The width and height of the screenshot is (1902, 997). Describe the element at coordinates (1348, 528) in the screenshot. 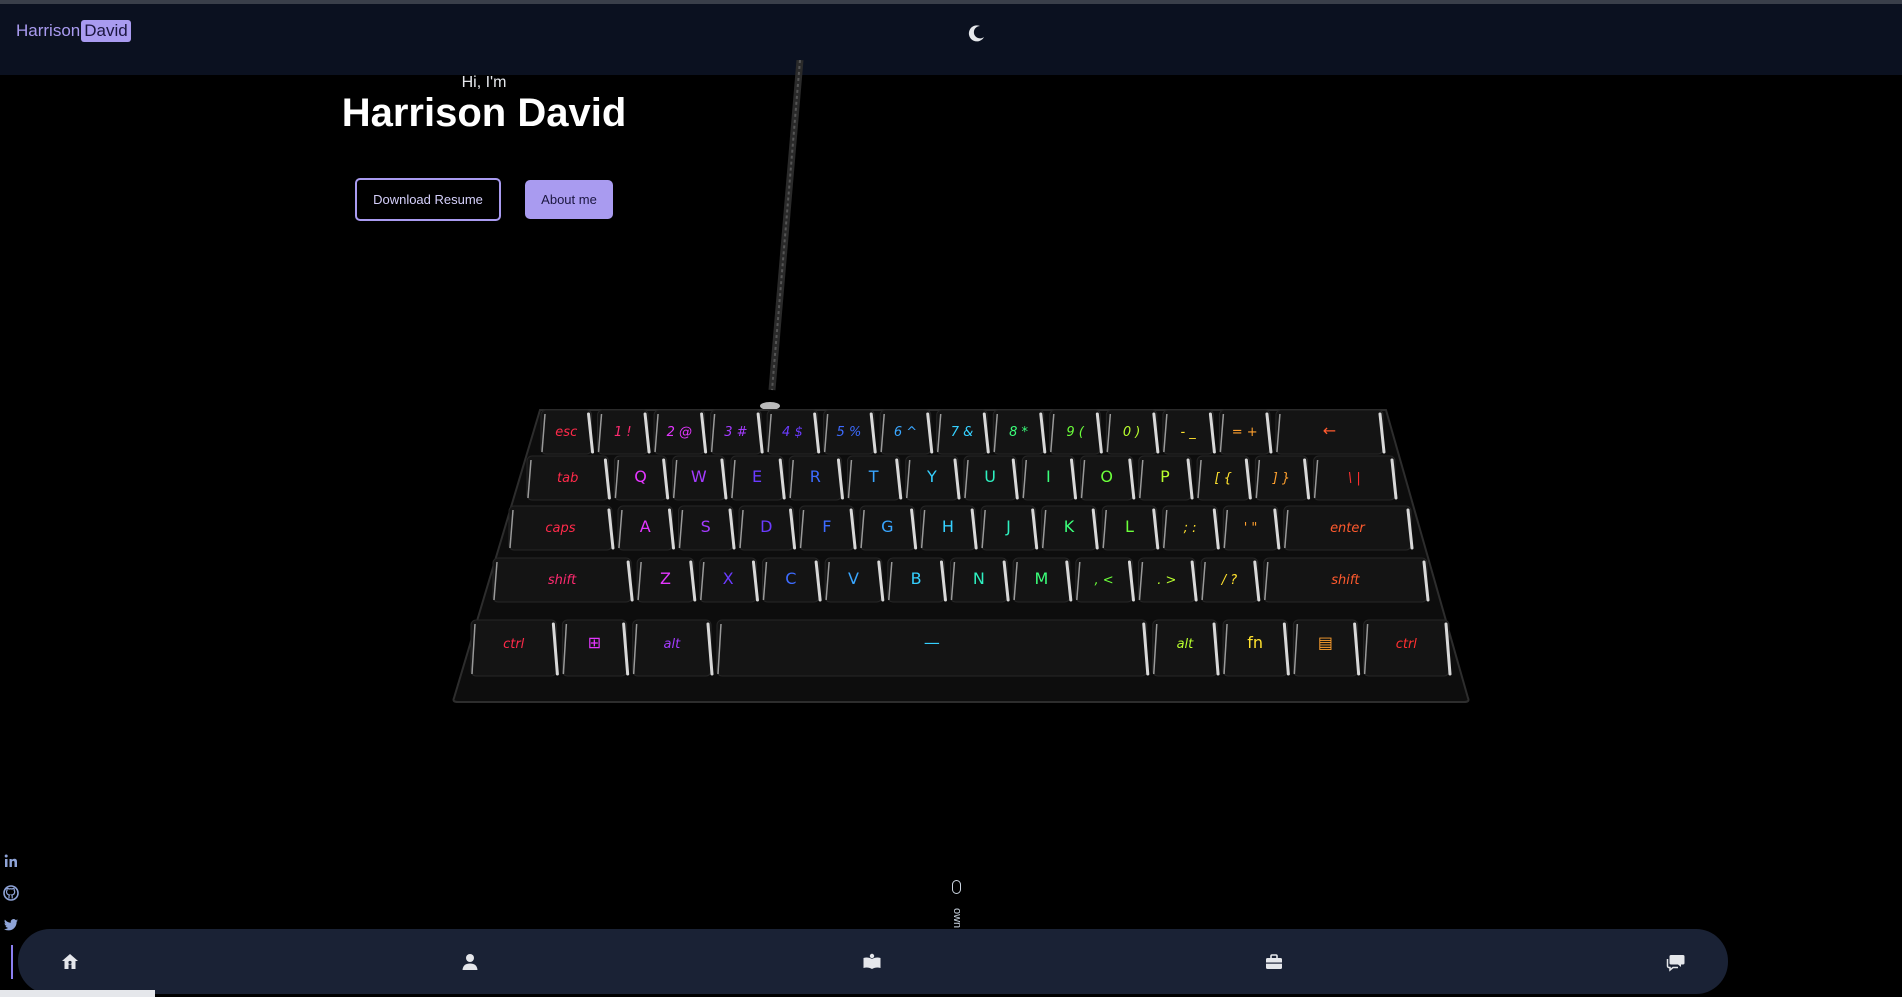

I see `keyboard-key: enter` at that location.